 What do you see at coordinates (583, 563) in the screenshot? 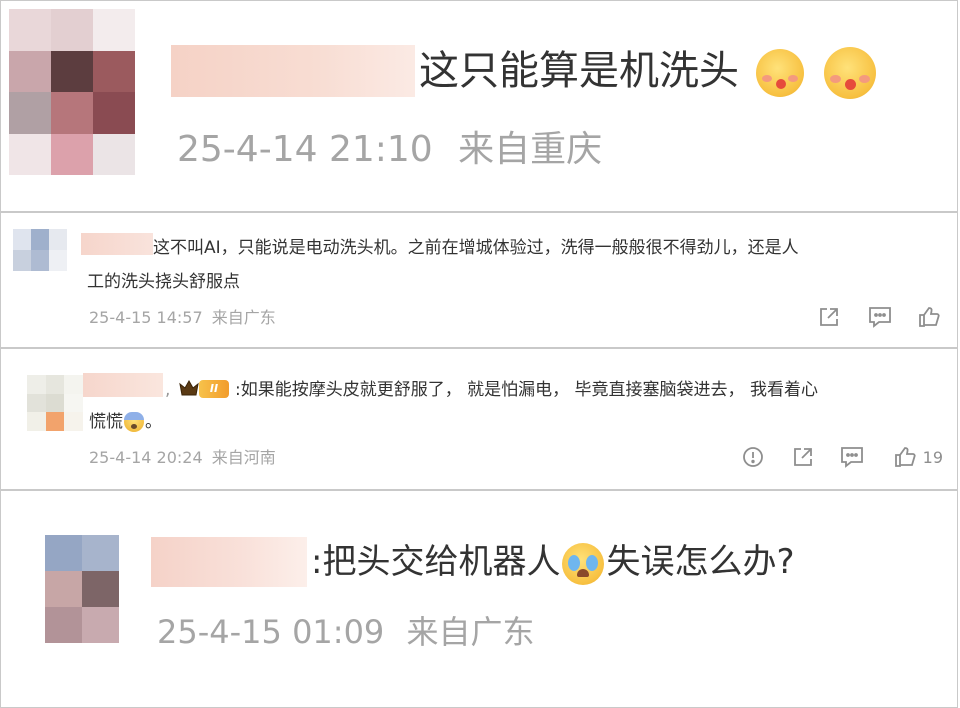
I see `crying-face-icon` at bounding box center [583, 563].